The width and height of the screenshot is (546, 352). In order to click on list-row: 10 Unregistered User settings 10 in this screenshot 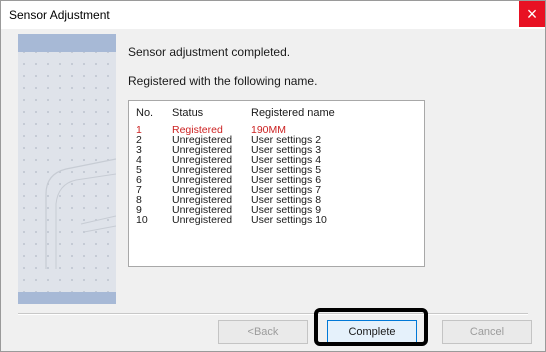, I will do `click(276, 220)`.